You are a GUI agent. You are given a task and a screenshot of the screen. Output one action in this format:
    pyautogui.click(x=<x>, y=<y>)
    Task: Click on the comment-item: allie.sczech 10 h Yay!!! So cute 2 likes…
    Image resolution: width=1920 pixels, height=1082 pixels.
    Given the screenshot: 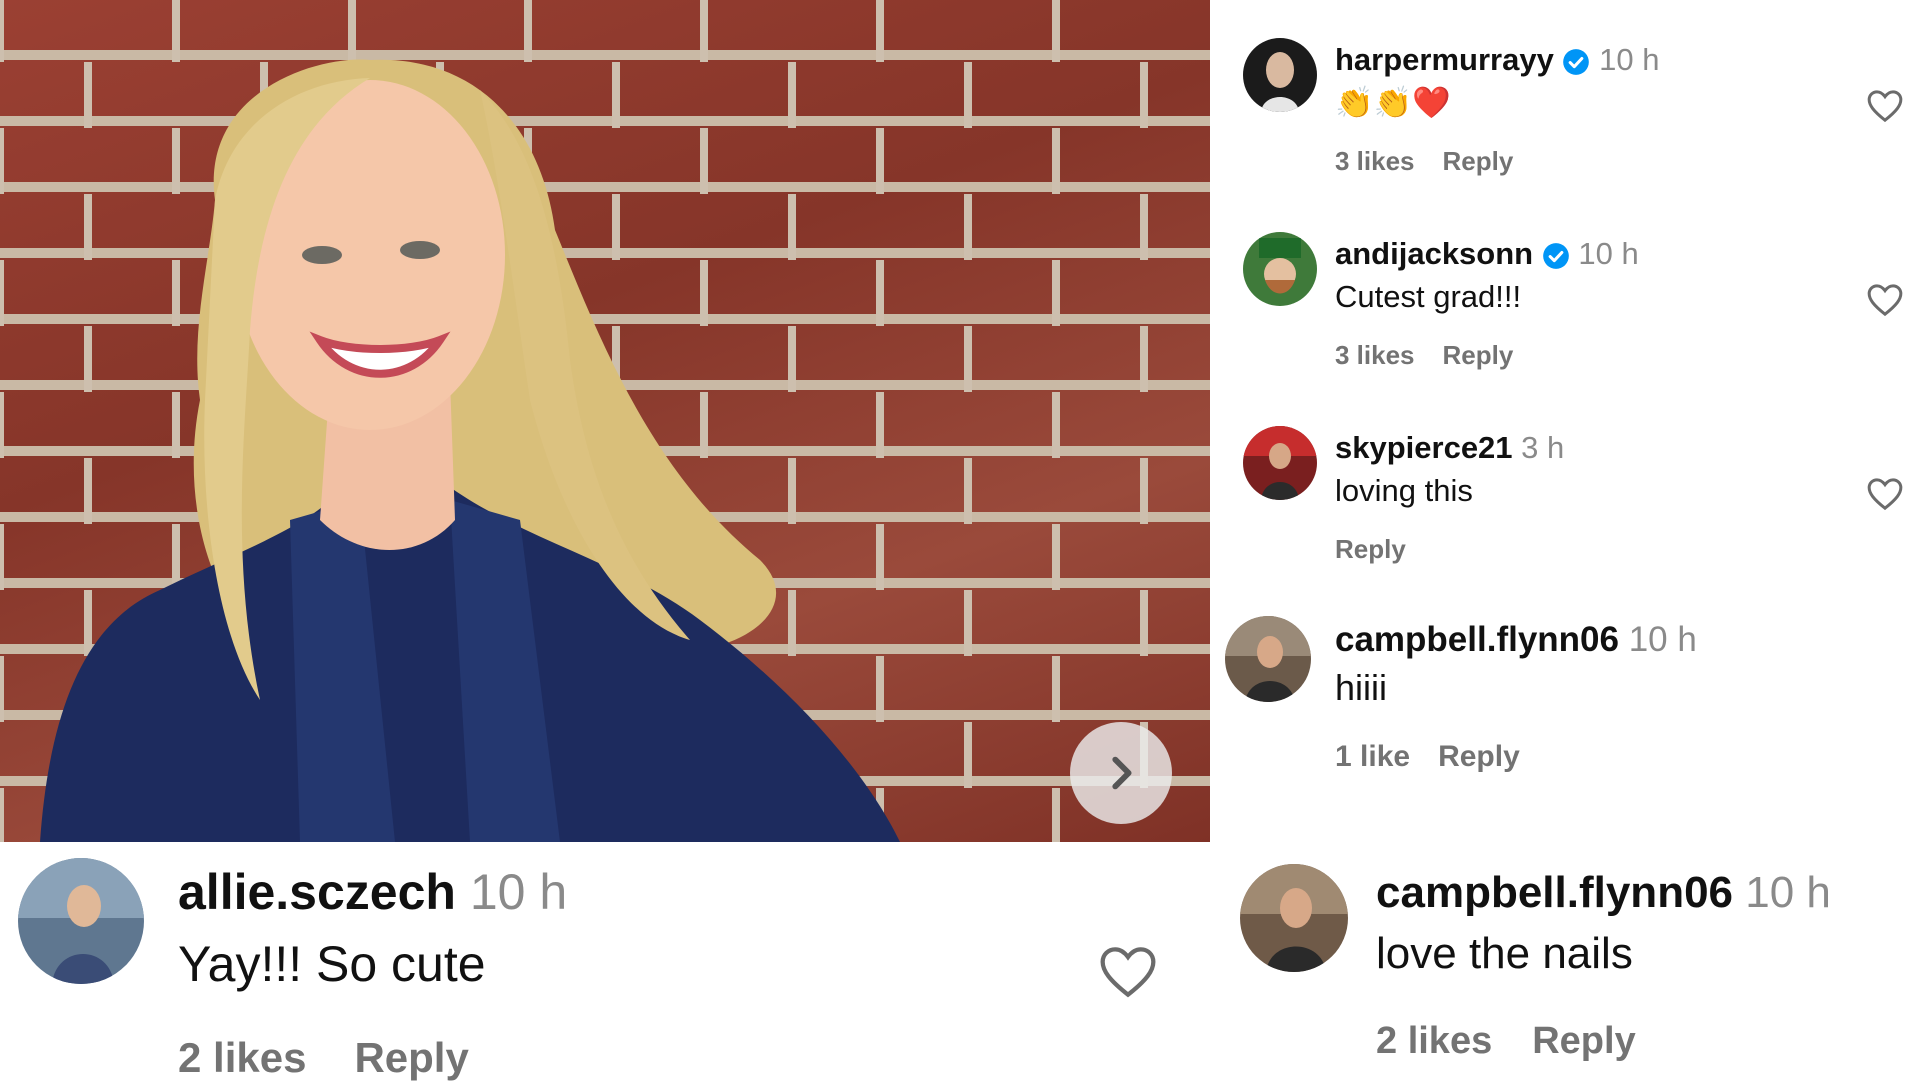 What is the action you would take?
    pyautogui.click(x=613, y=969)
    